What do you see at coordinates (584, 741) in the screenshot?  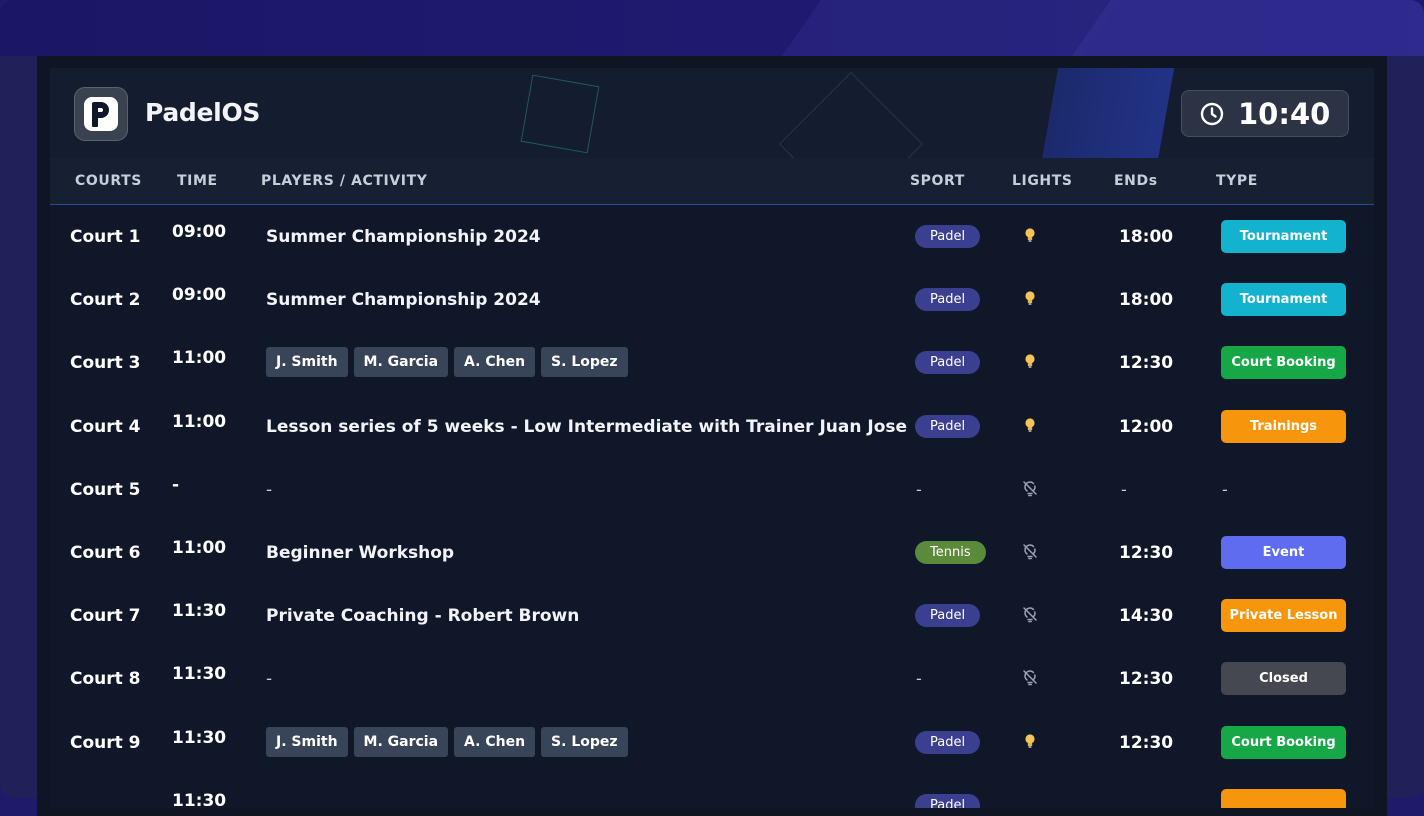 I see `player-chip: S. Lopez` at bounding box center [584, 741].